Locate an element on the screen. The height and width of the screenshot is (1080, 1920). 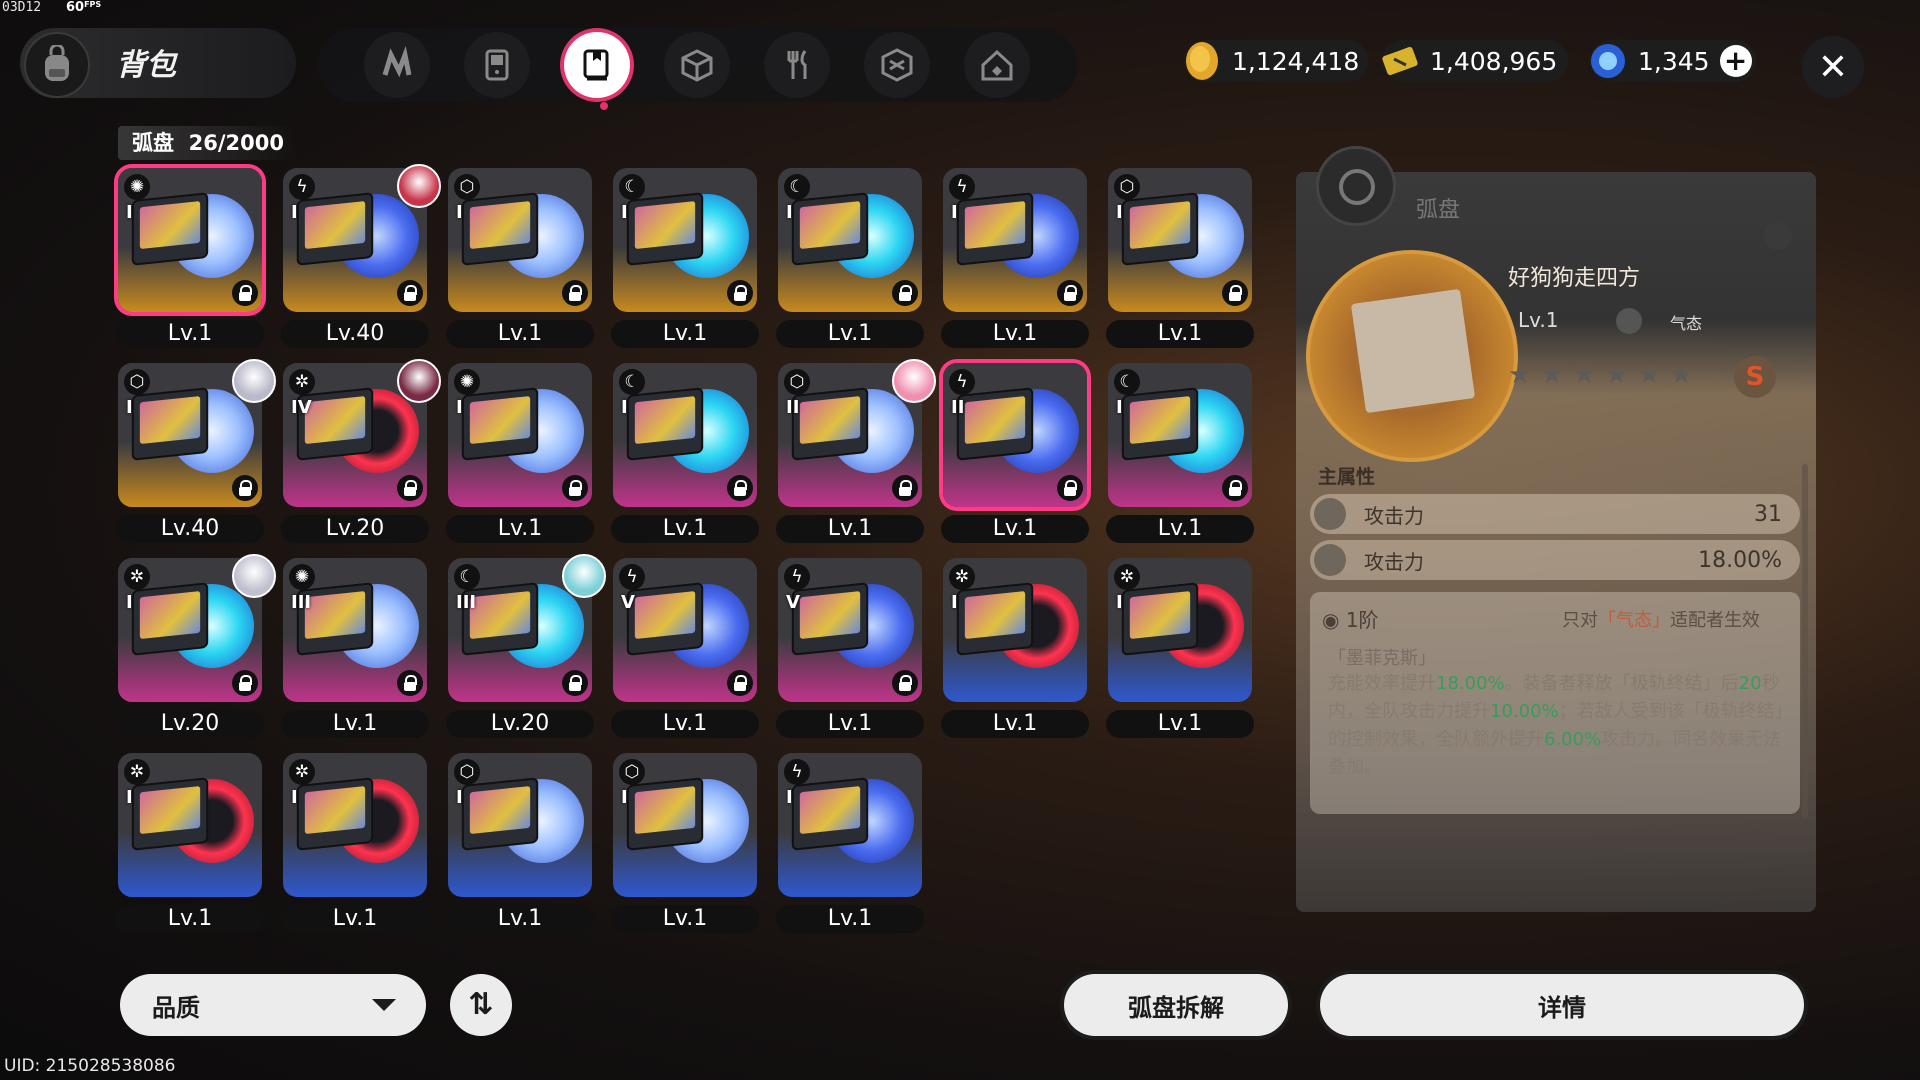
sort-dropdown: 品质 is located at coordinates (273, 1005).